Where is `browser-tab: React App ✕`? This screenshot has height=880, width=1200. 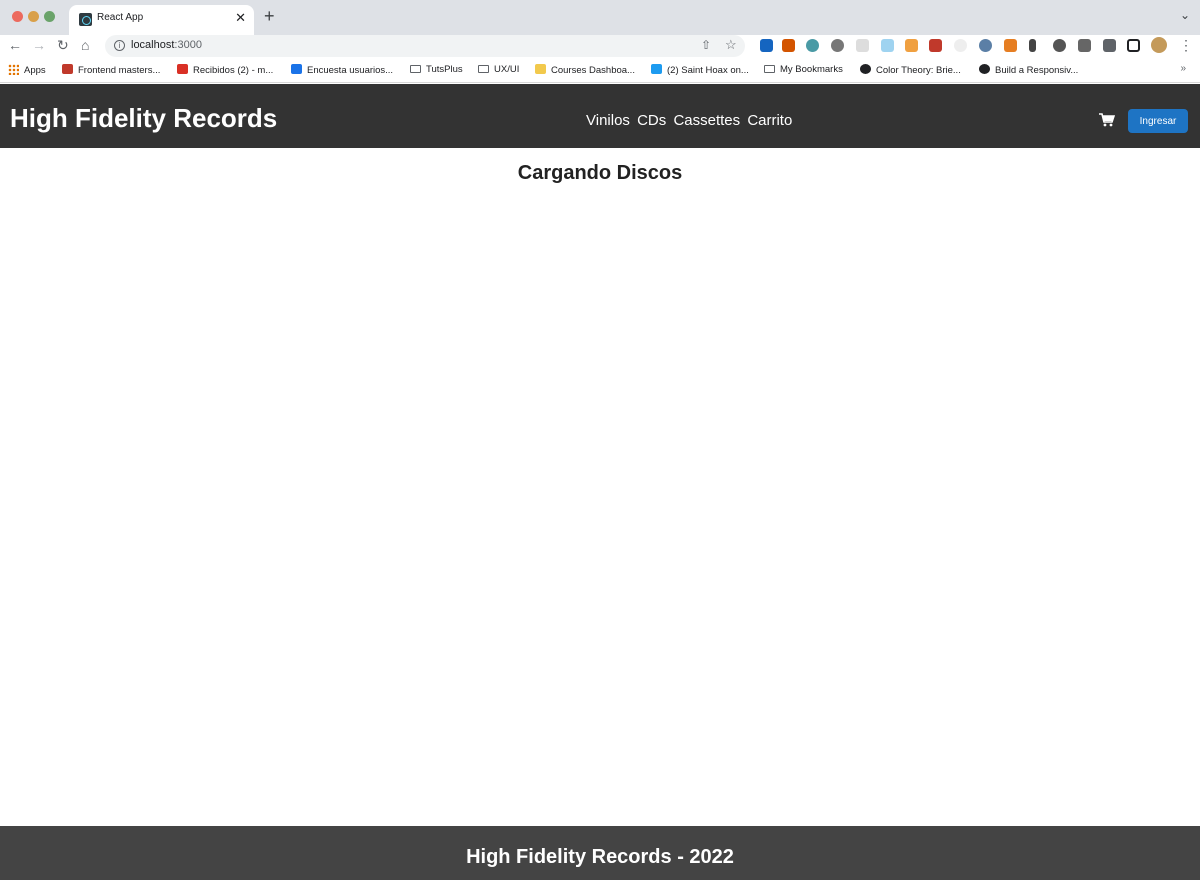
browser-tab: React App ✕ is located at coordinates (161, 20).